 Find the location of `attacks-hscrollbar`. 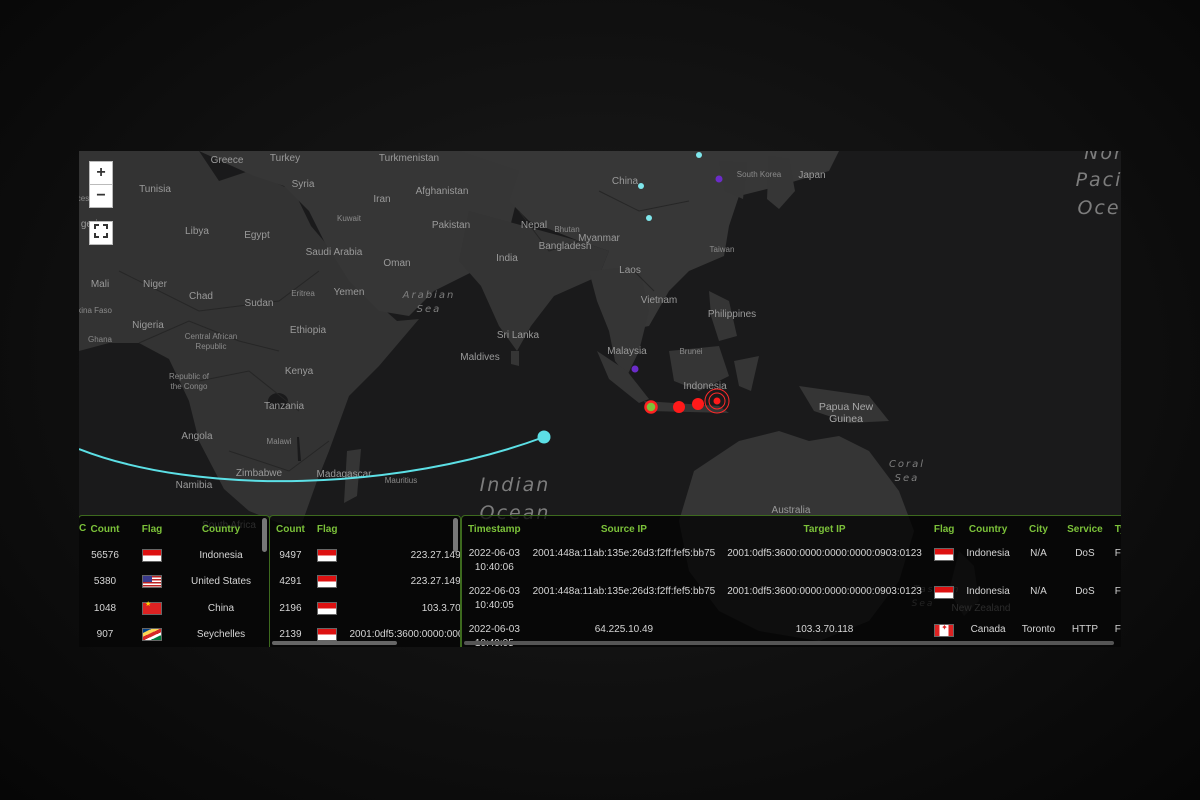

attacks-hscrollbar is located at coordinates (789, 643).